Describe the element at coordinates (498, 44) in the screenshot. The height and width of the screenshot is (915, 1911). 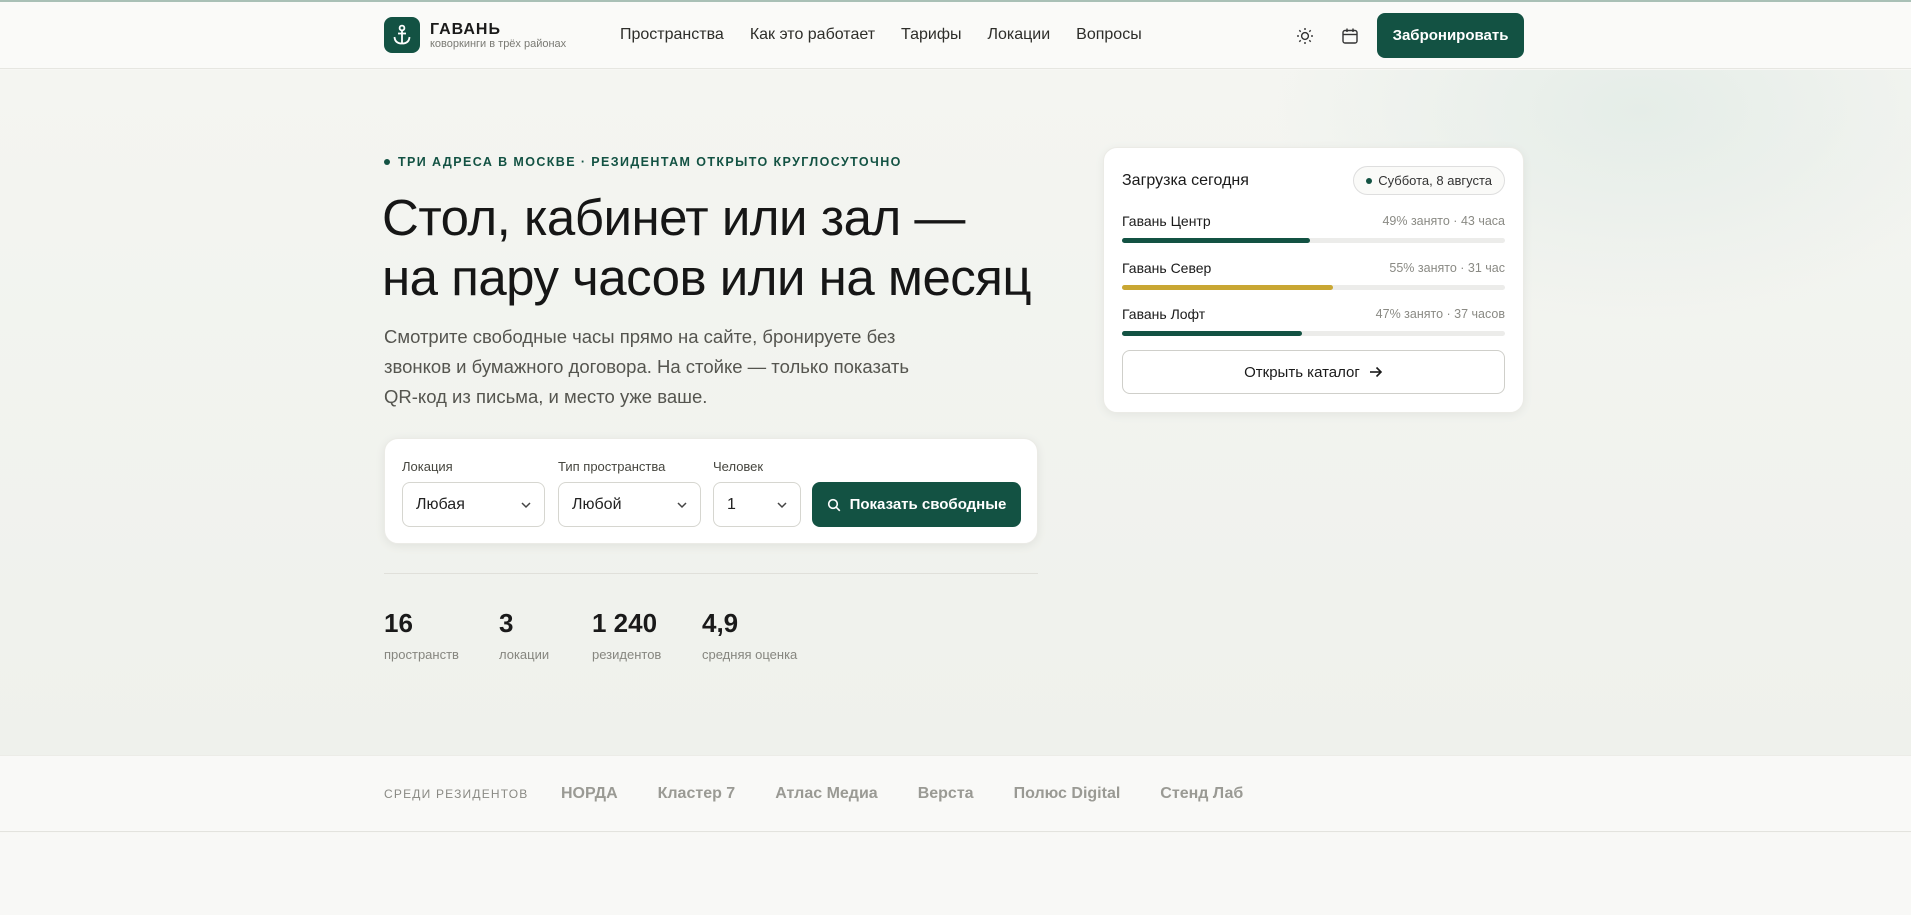
I see `brand-tagline: коворкинги в трёх районах` at that location.